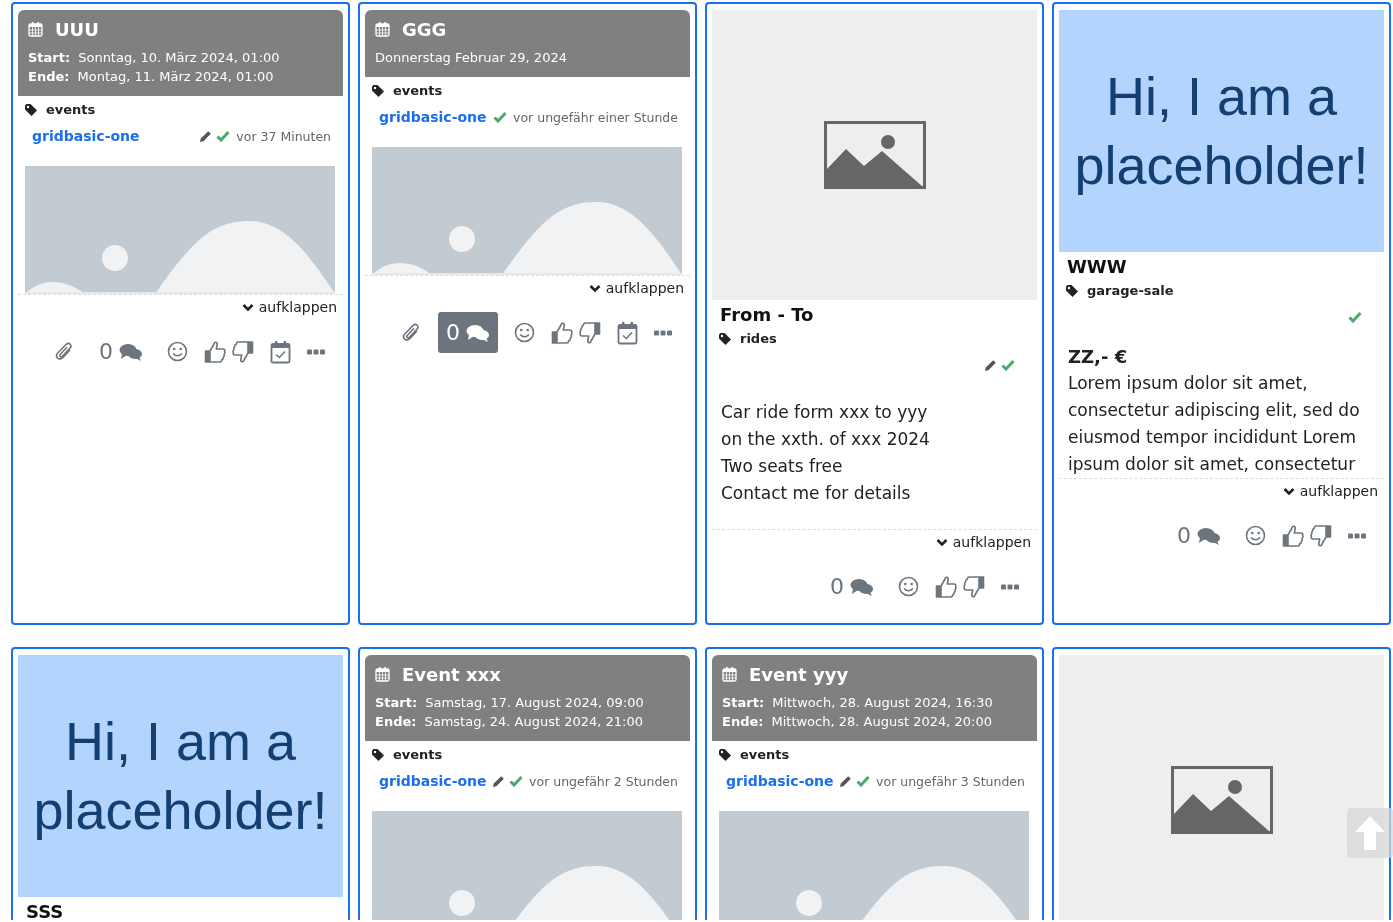 The height and width of the screenshot is (922, 1393). What do you see at coordinates (882, 703) in the screenshot?
I see `date-value: Mittwoch, 28. August 2024, 16:30` at bounding box center [882, 703].